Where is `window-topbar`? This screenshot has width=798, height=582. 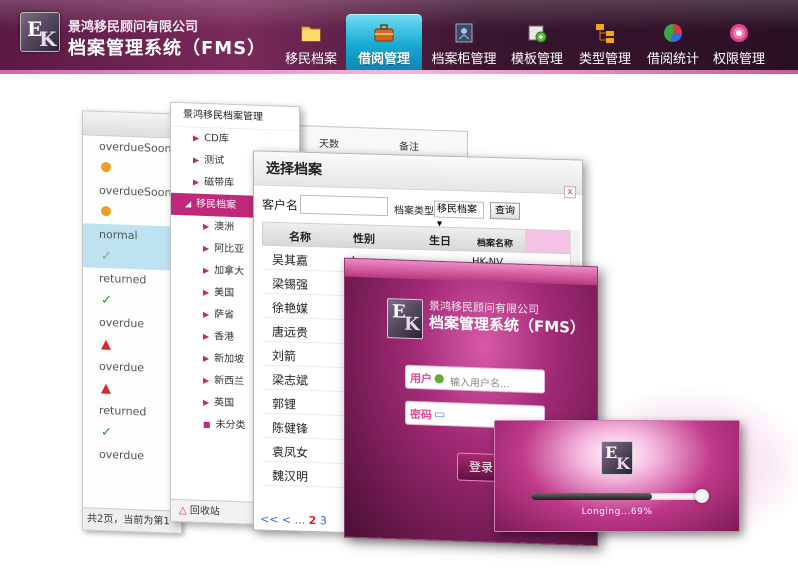
window-topbar is located at coordinates (132, 125).